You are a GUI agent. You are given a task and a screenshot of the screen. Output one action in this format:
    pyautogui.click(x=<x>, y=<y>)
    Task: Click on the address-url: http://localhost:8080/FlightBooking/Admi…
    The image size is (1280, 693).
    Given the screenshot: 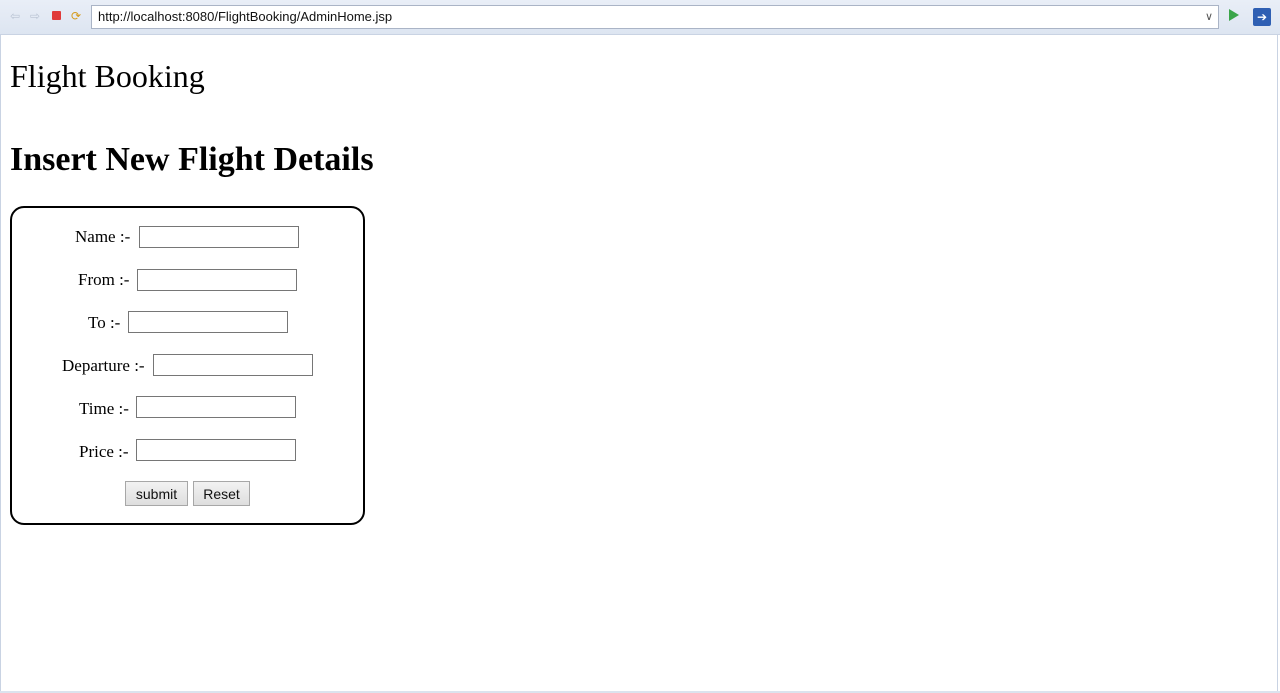 What is the action you would take?
    pyautogui.click(x=245, y=16)
    